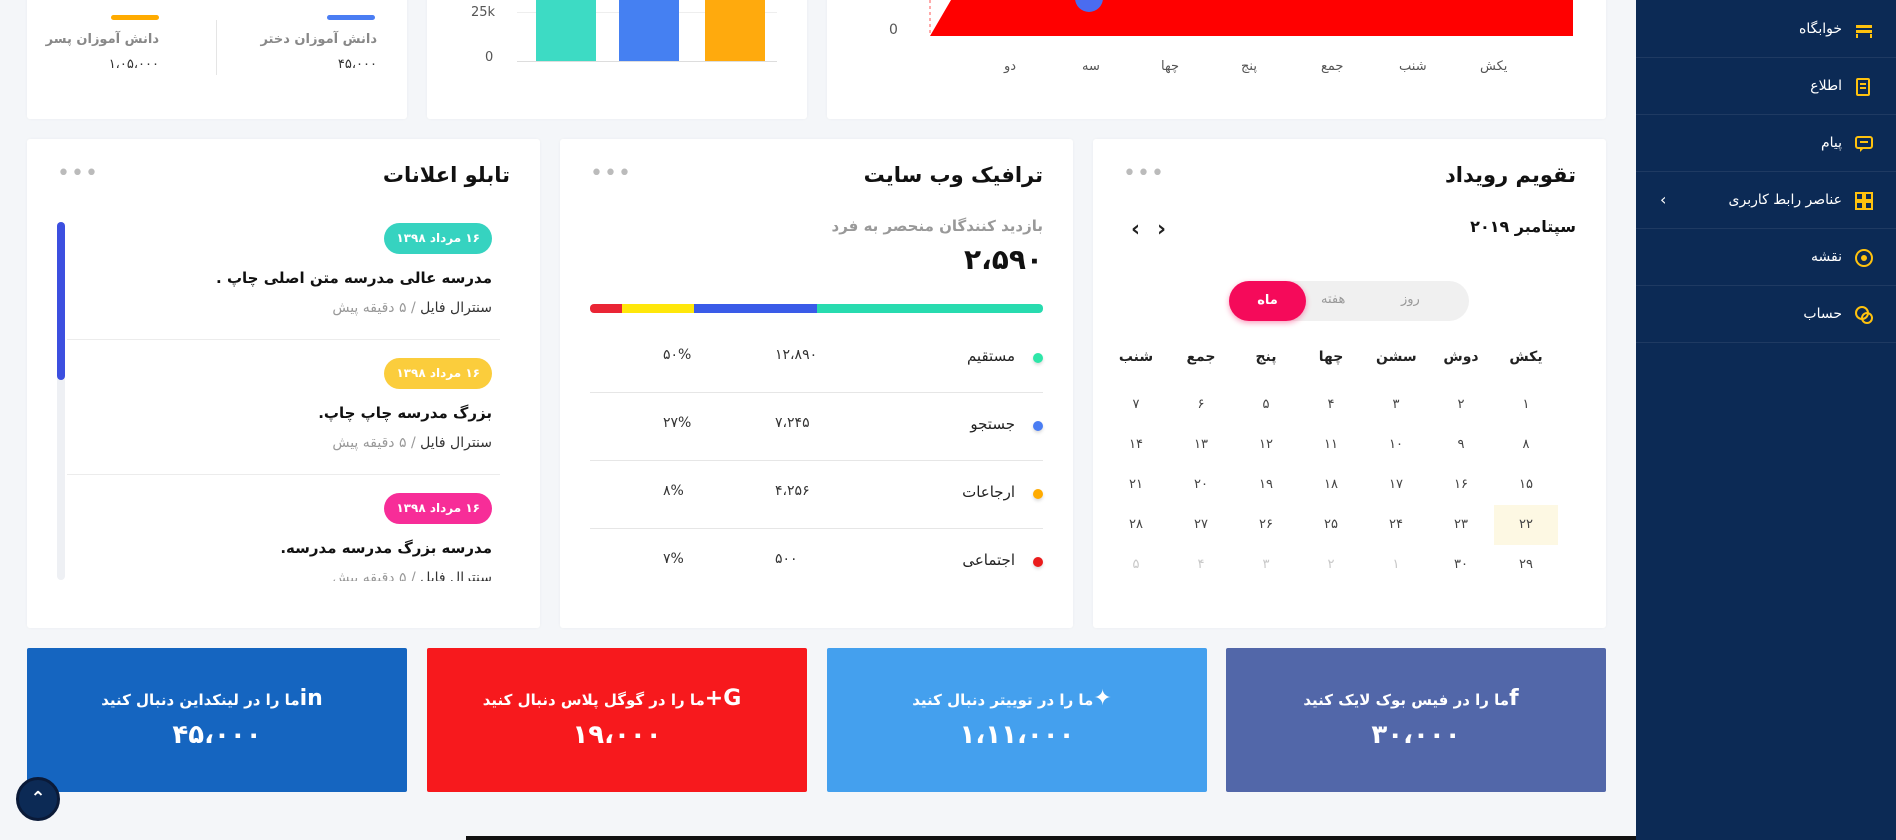 The width and height of the screenshot is (1896, 840). I want to click on calendar-menu-button: •••, so click(1144, 174).